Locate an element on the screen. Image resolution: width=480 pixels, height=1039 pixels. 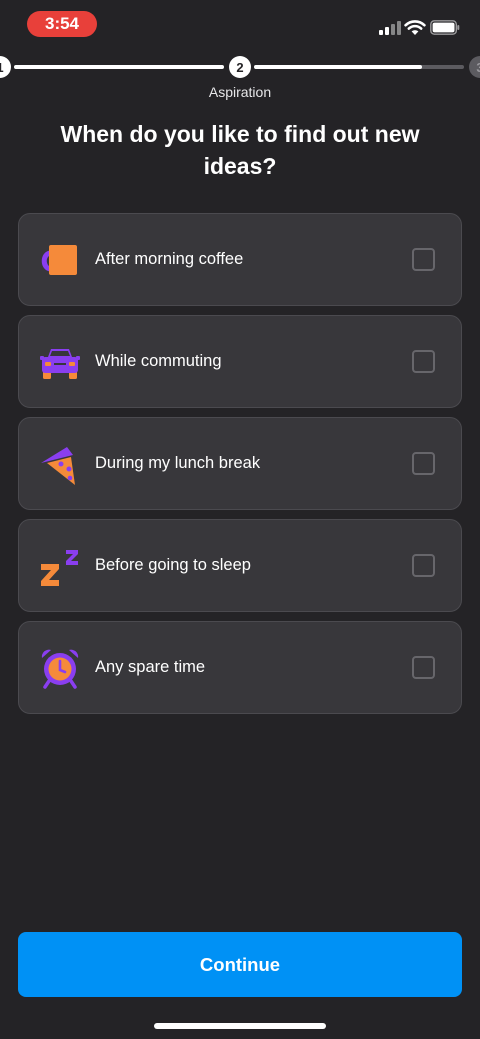
progress-stepper: 1 2 3 Aspiration is located at coordinates (240, 80).